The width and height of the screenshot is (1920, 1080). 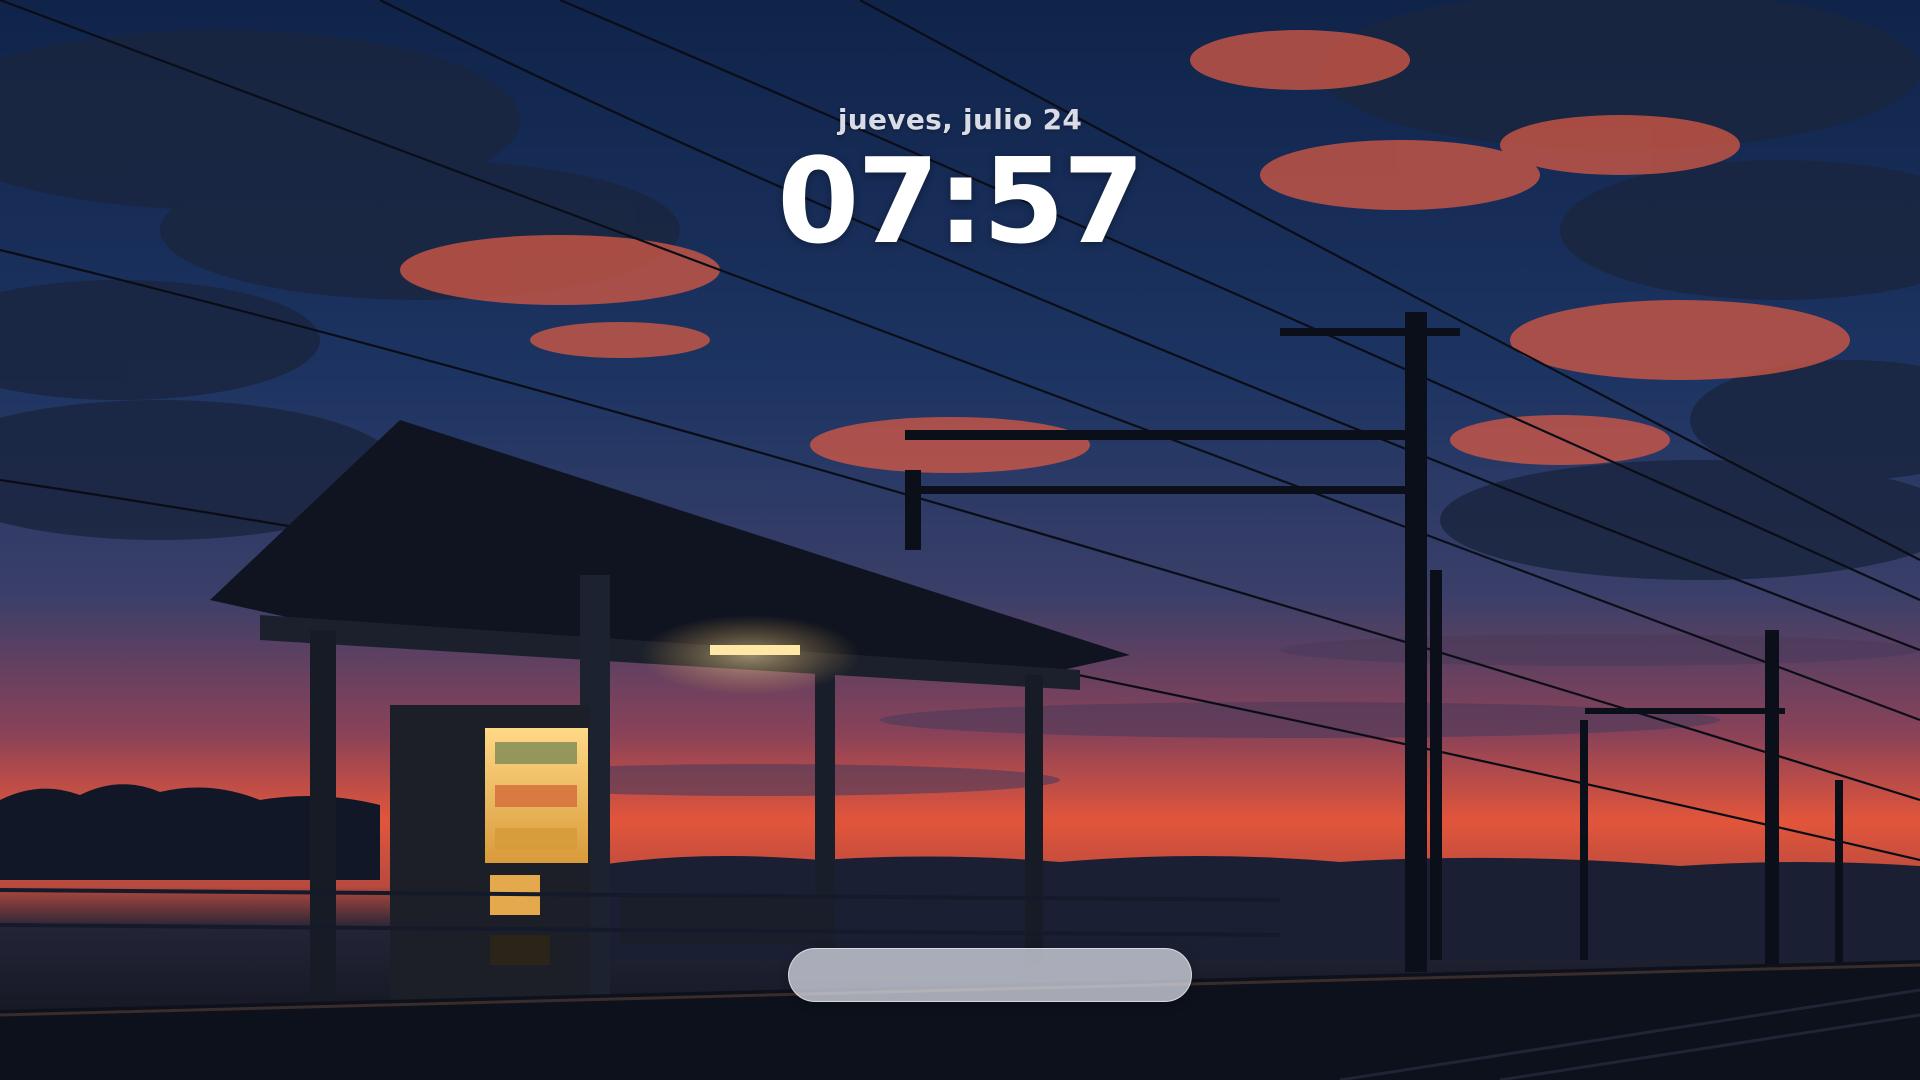 I want to click on vending-machine, so click(x=490, y=857).